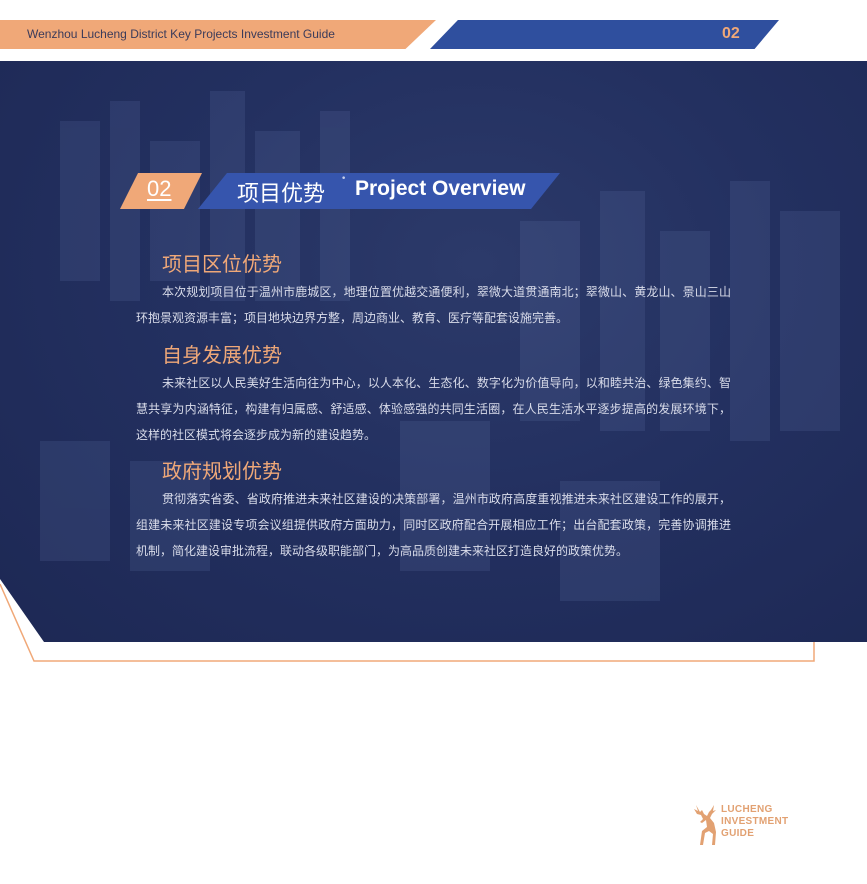  I want to click on section-number: 02, so click(159, 188).